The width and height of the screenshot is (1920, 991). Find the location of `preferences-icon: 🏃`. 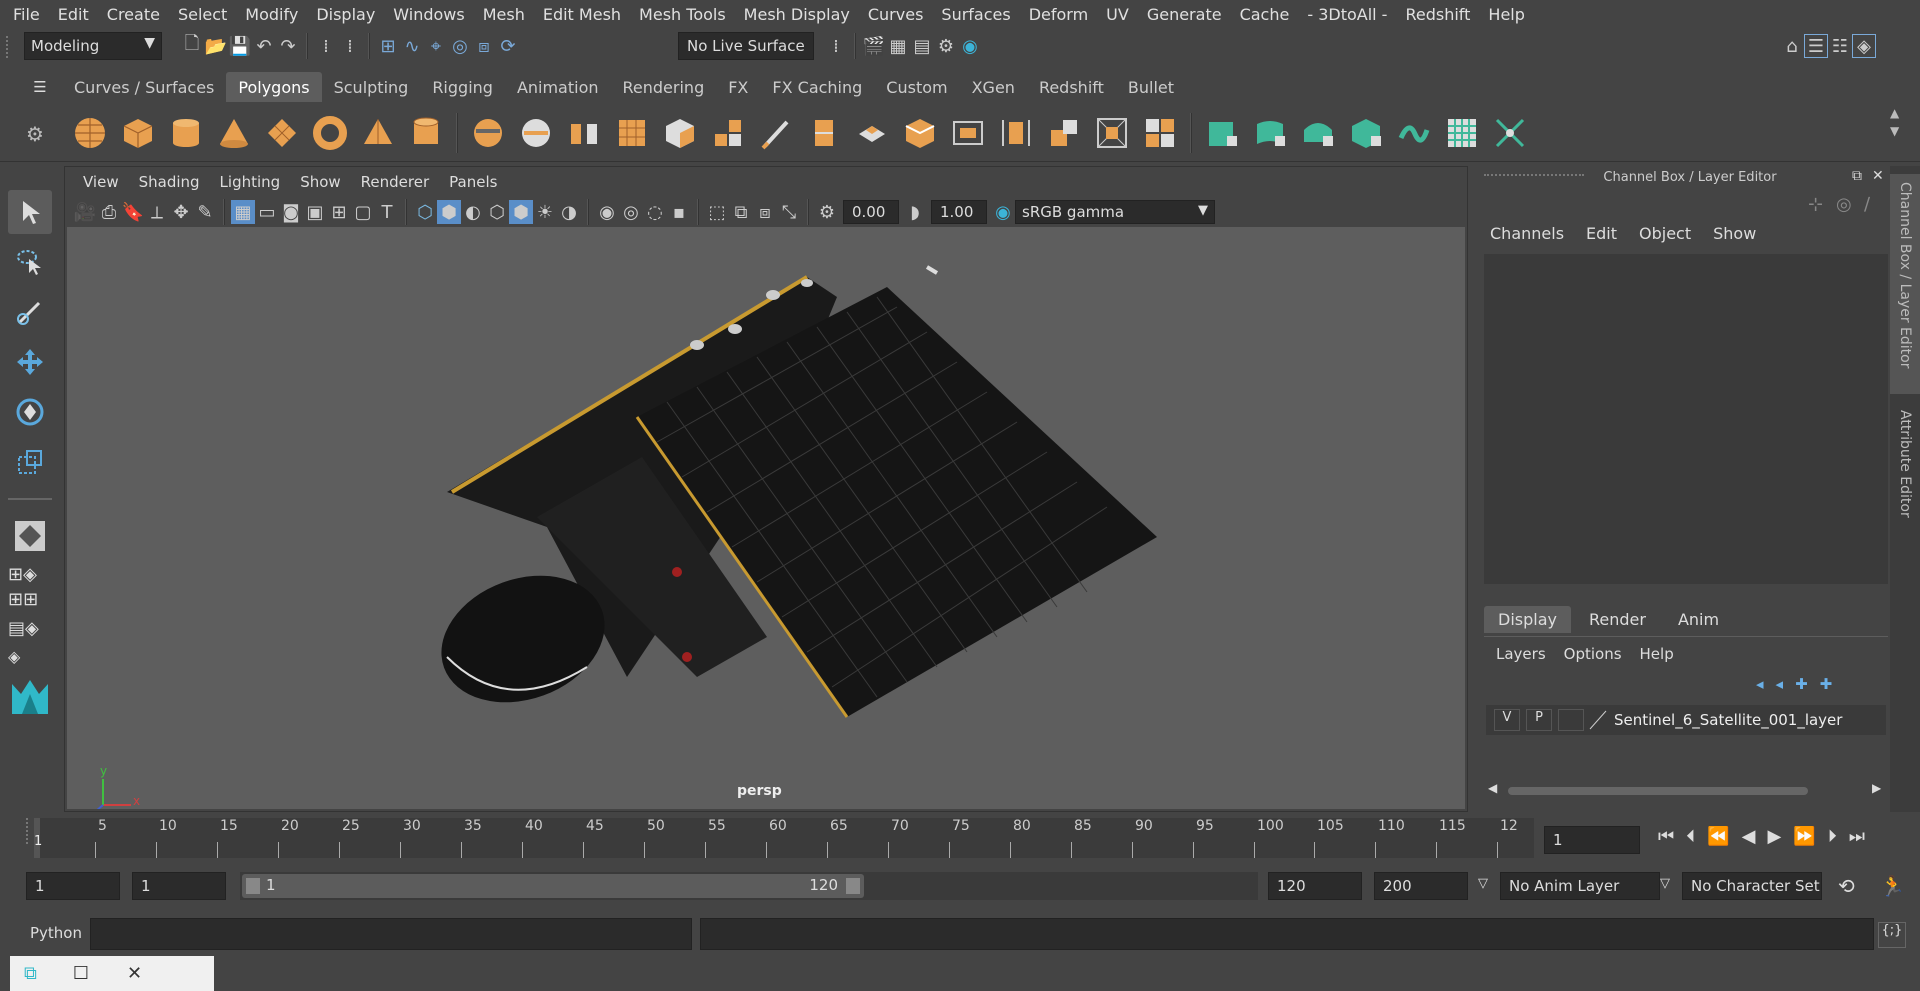

preferences-icon: 🏃 is located at coordinates (1892, 886).